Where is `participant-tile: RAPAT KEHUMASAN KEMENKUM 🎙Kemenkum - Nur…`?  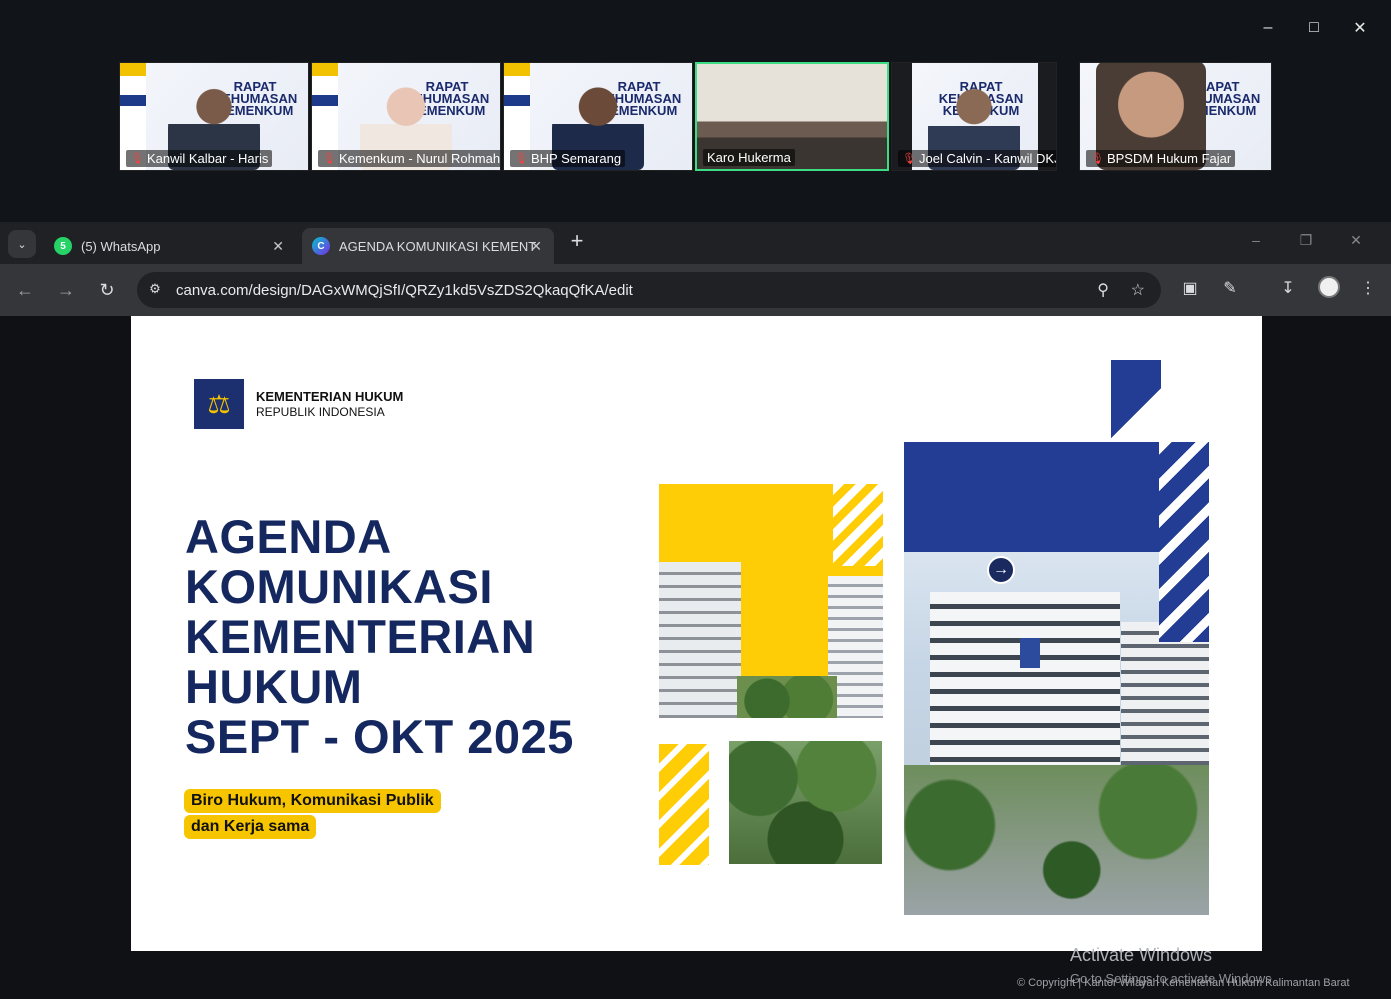
participant-tile: RAPAT KEHUMASAN KEMENKUM 🎙Kemenkum - Nur… is located at coordinates (406, 116).